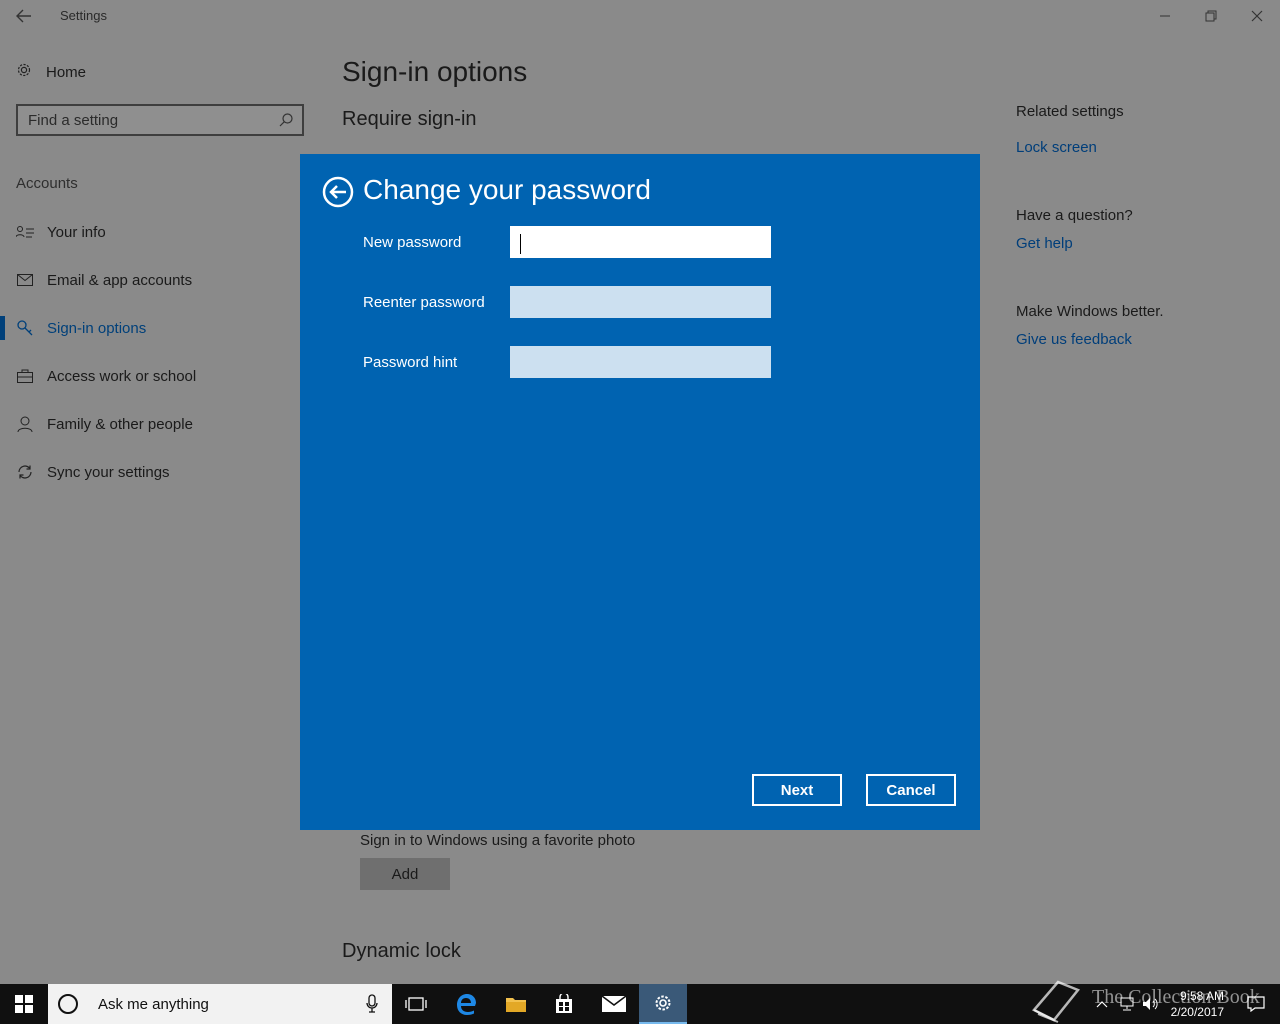 The height and width of the screenshot is (1024, 1280). I want to click on next-button: Next, so click(797, 790).